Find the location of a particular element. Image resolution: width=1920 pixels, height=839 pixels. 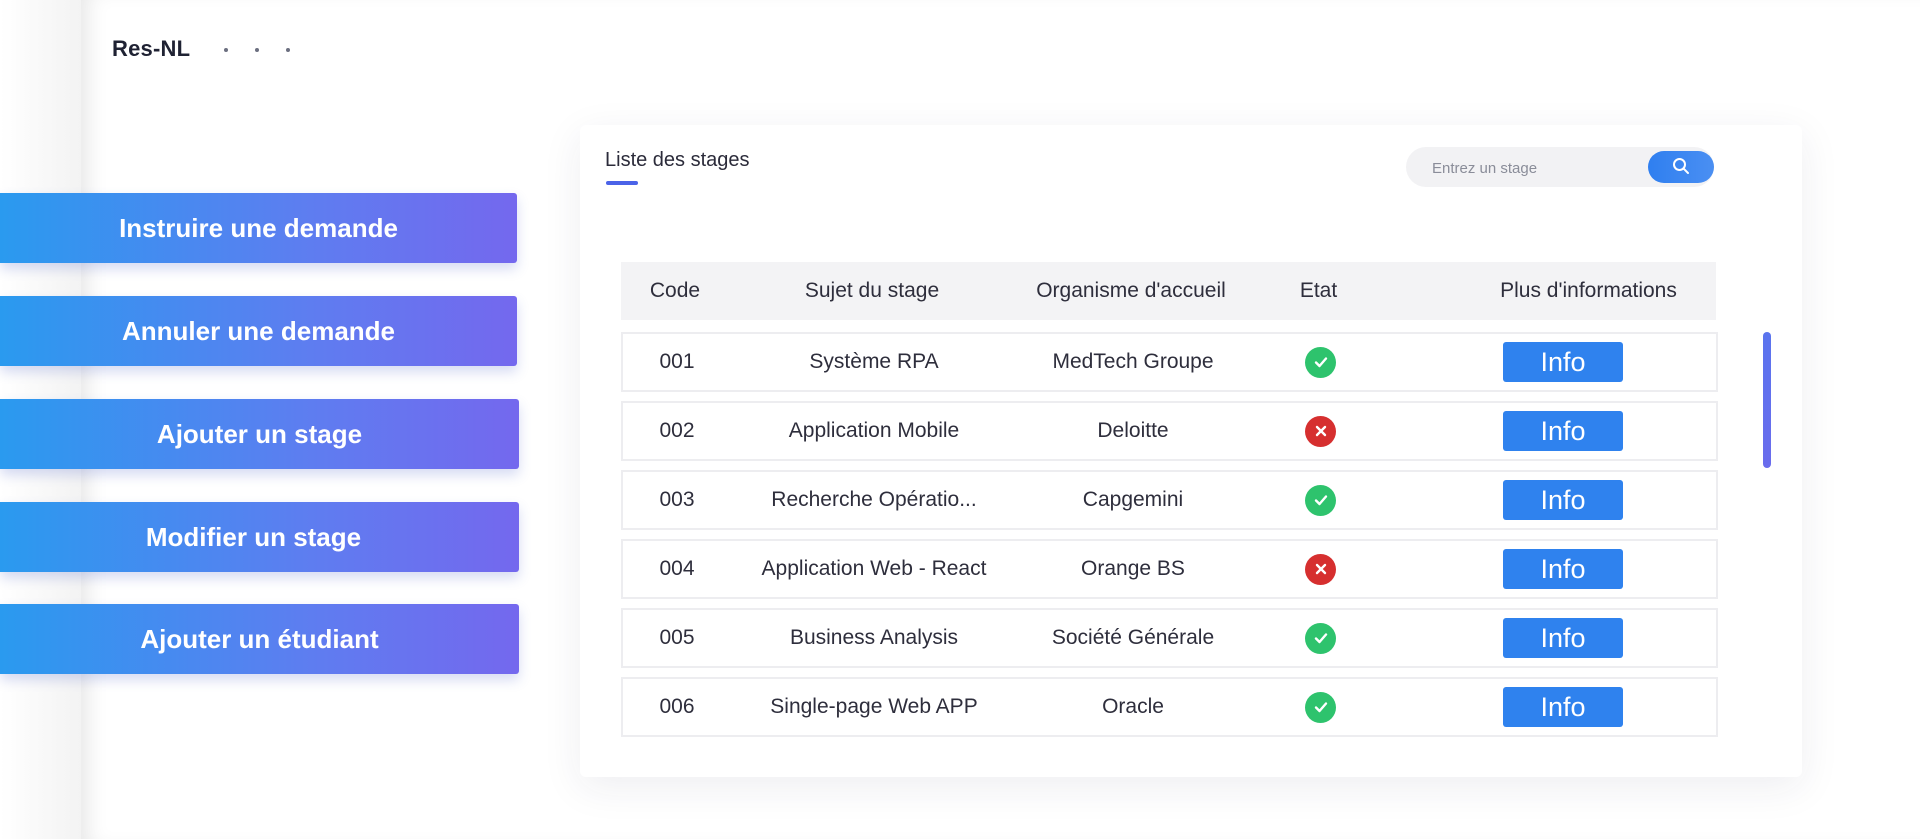

card-title: Liste des stages is located at coordinates (677, 160).